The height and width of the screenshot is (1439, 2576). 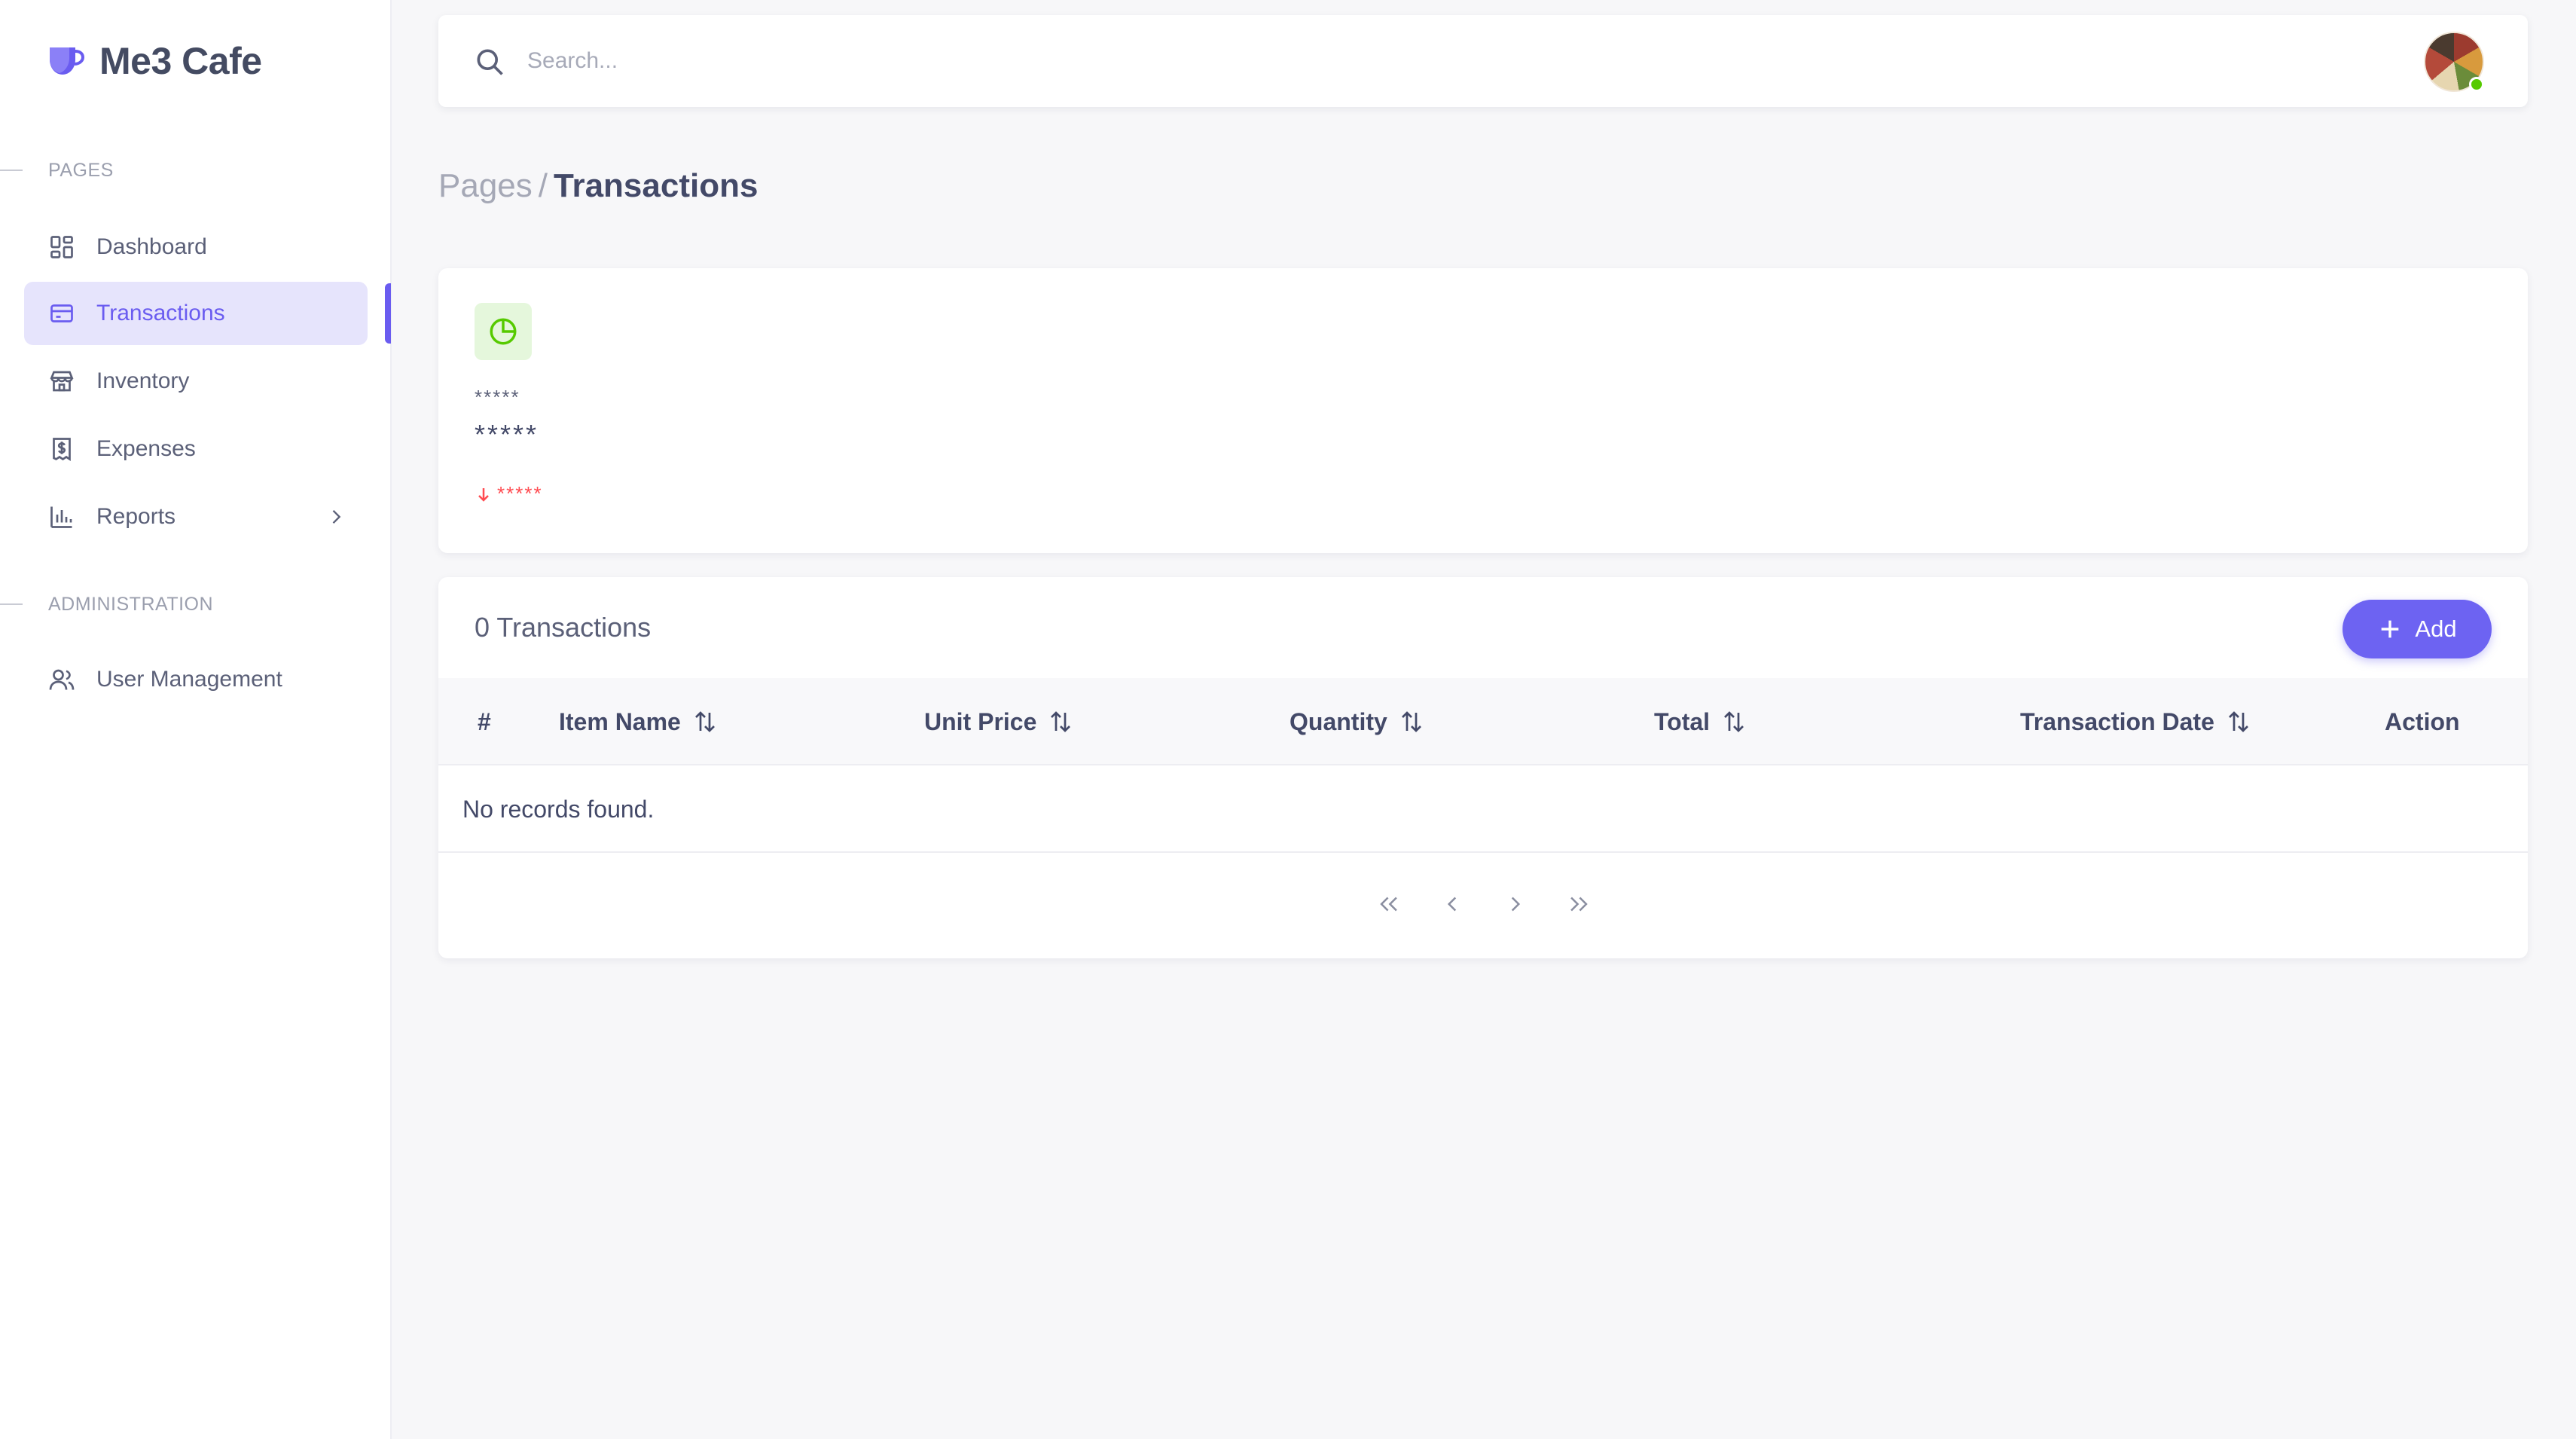 I want to click on plus-icon, so click(x=2391, y=629).